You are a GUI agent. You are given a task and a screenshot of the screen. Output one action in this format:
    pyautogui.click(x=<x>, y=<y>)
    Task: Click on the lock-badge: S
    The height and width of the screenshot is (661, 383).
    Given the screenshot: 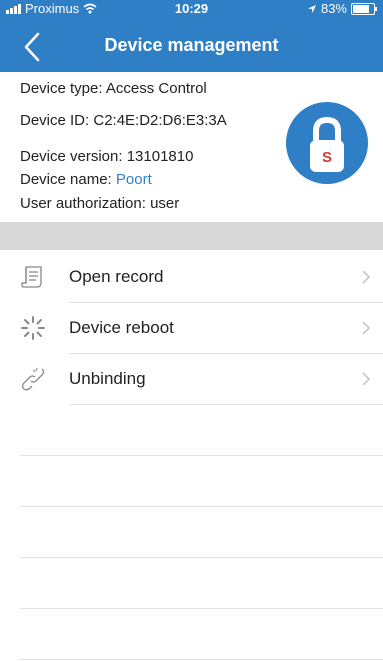 What is the action you would take?
    pyautogui.click(x=327, y=143)
    